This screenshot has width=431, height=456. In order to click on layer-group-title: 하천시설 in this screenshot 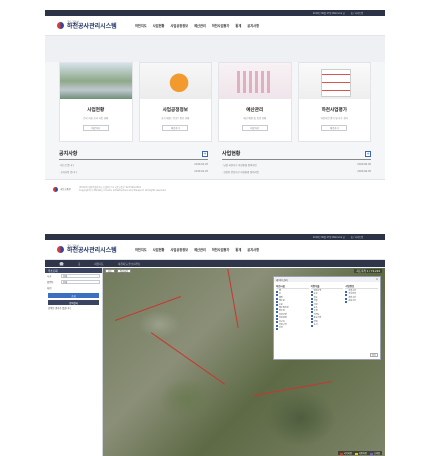, I will do `click(292, 286)`.